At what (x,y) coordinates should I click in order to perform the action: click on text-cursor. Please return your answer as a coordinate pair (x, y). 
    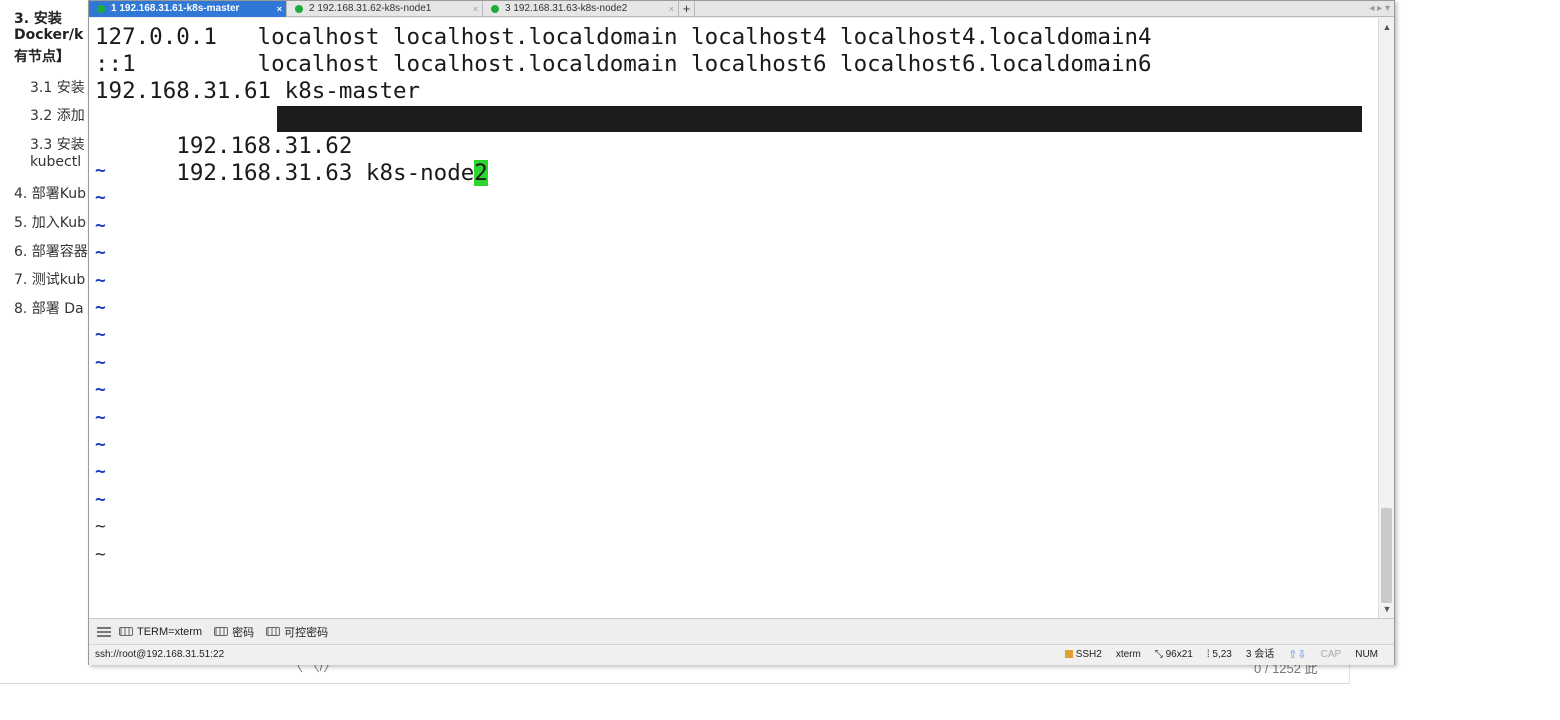
    Looking at the image, I should click on (495, 146).